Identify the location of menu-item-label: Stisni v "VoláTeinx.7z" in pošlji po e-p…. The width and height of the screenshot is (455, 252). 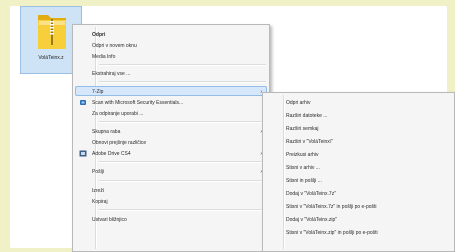
(331, 207).